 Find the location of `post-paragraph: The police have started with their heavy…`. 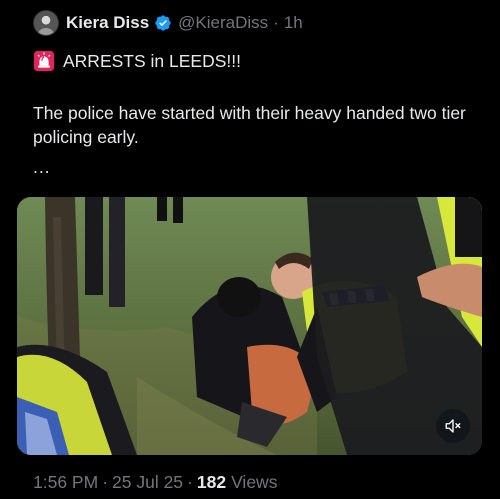

post-paragraph: The police have started with their heavy… is located at coordinates (249, 125).